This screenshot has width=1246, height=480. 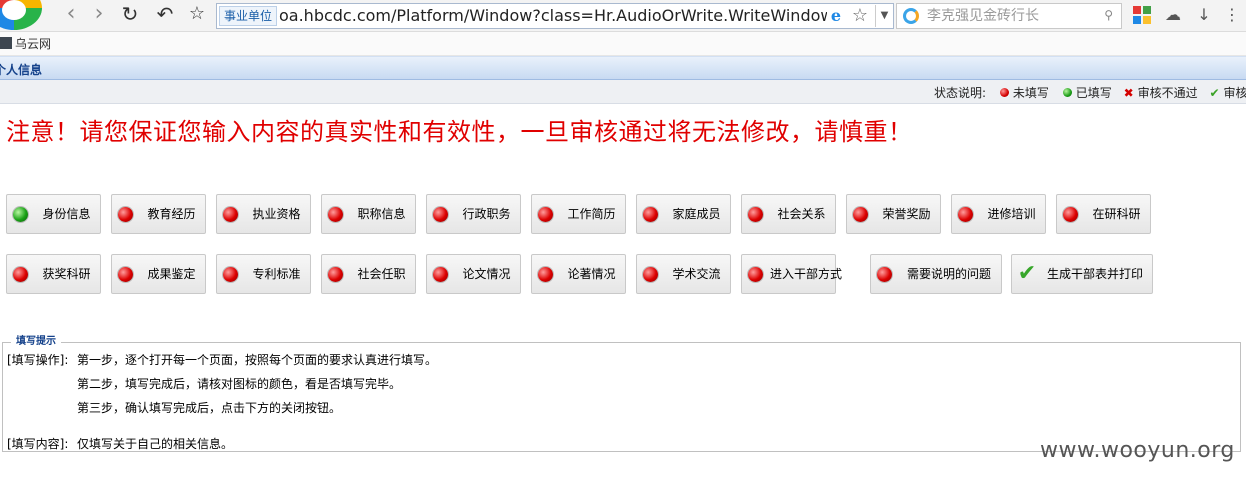 What do you see at coordinates (936, 274) in the screenshot?
I see `section-button-issues: 需要说明的问题` at bounding box center [936, 274].